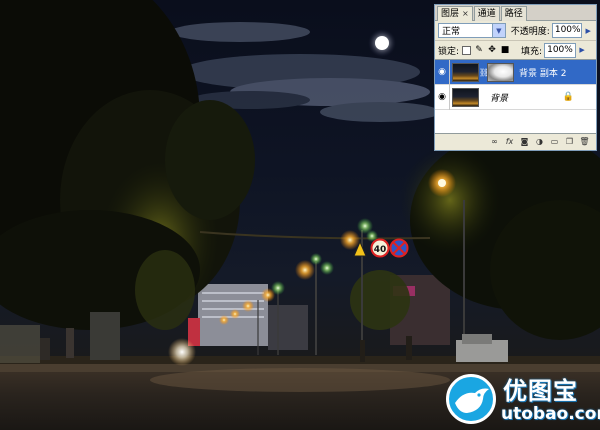 The height and width of the screenshot is (430, 600). I want to click on layer-row-background: ◉ 背景 🔒, so click(515, 97).